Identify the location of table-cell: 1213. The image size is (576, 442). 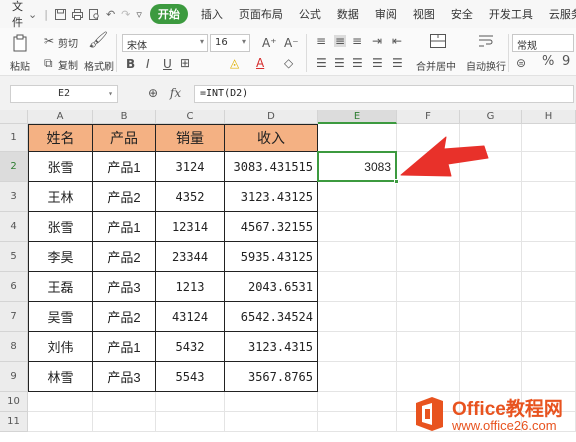
(190, 287).